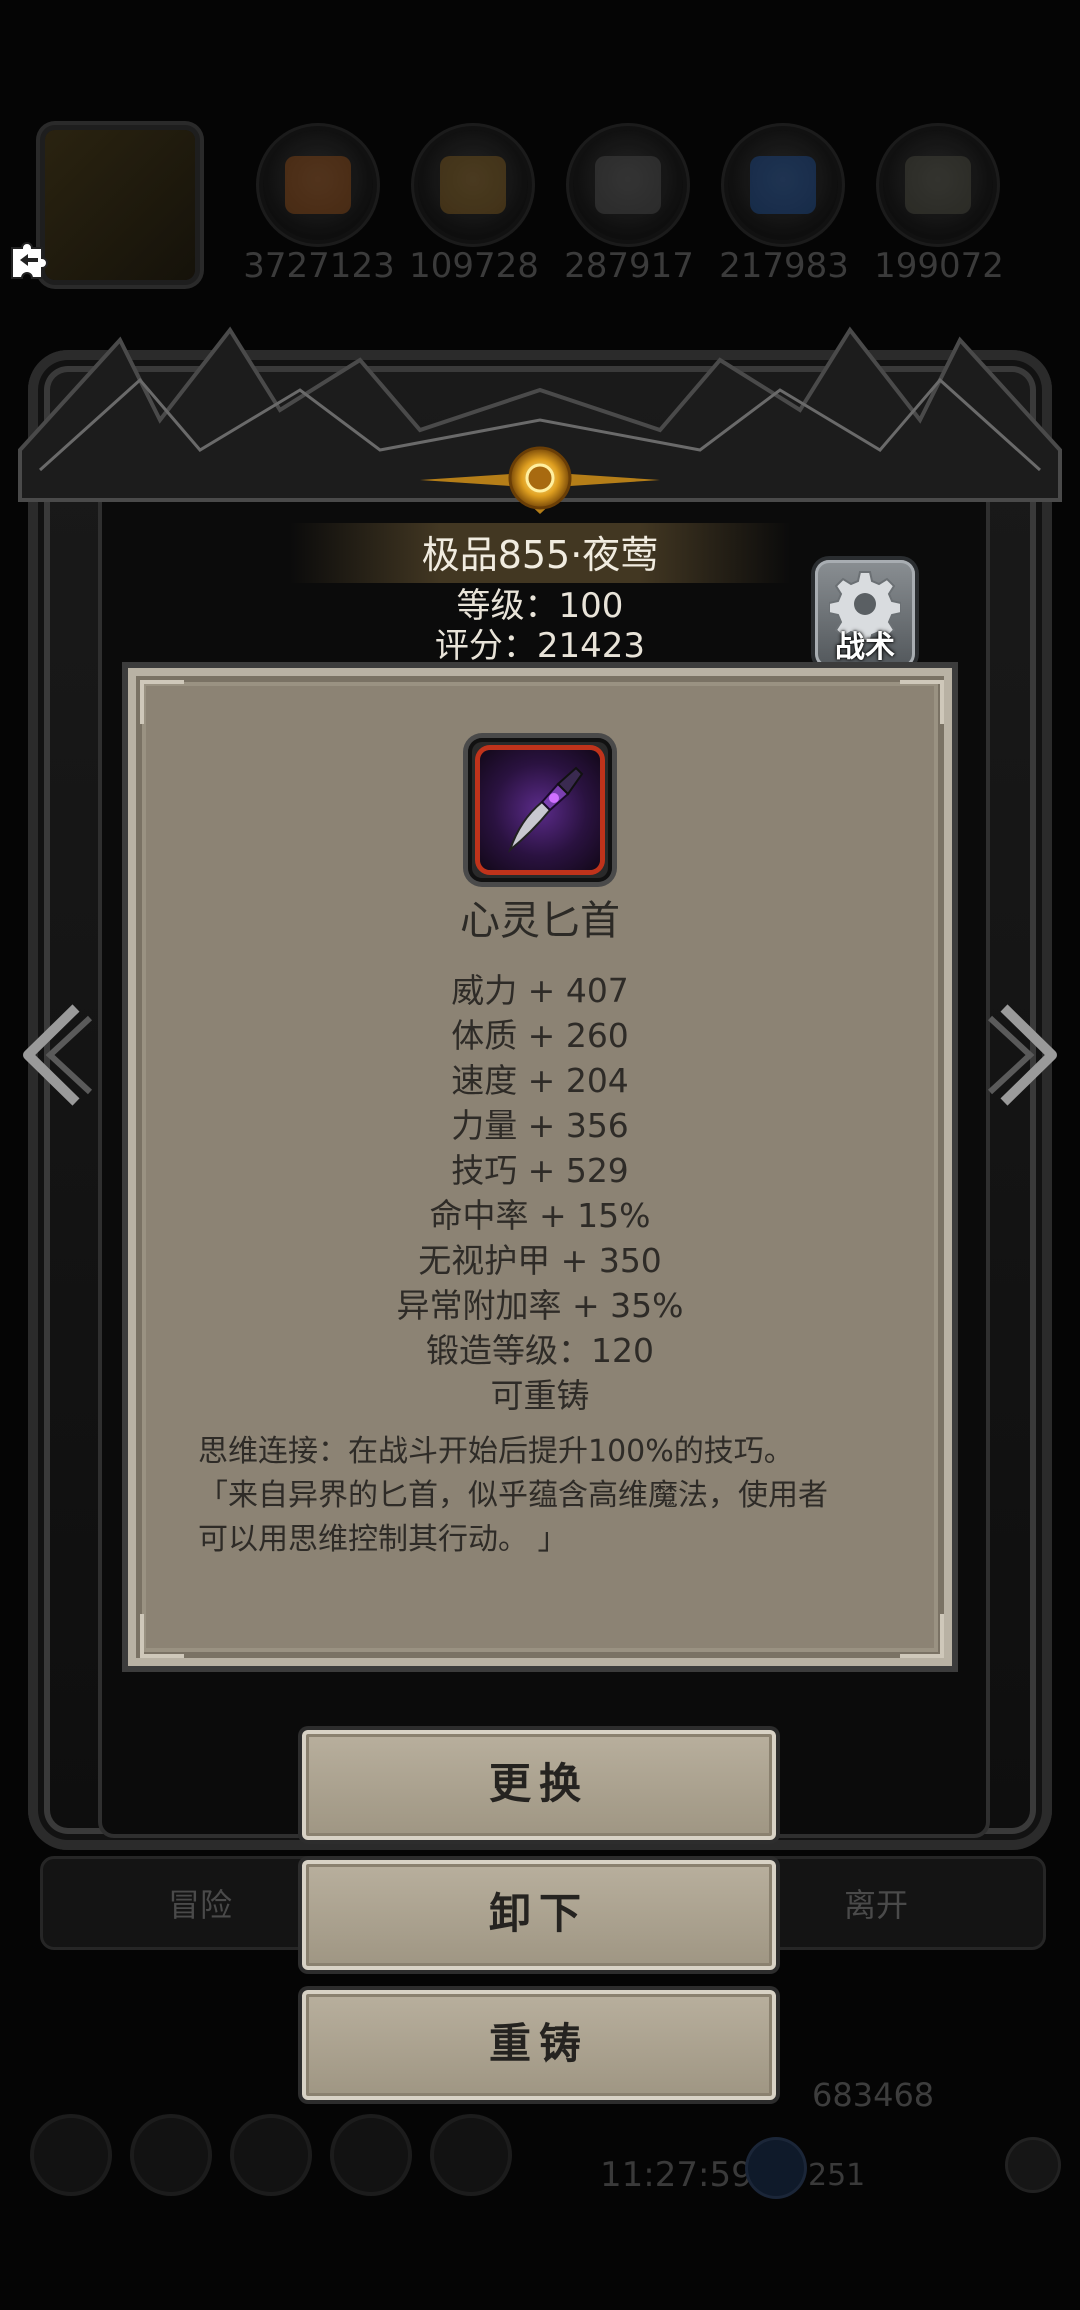 The image size is (1080, 2310). I want to click on stat-strength: 力量 + 356, so click(540, 1125).